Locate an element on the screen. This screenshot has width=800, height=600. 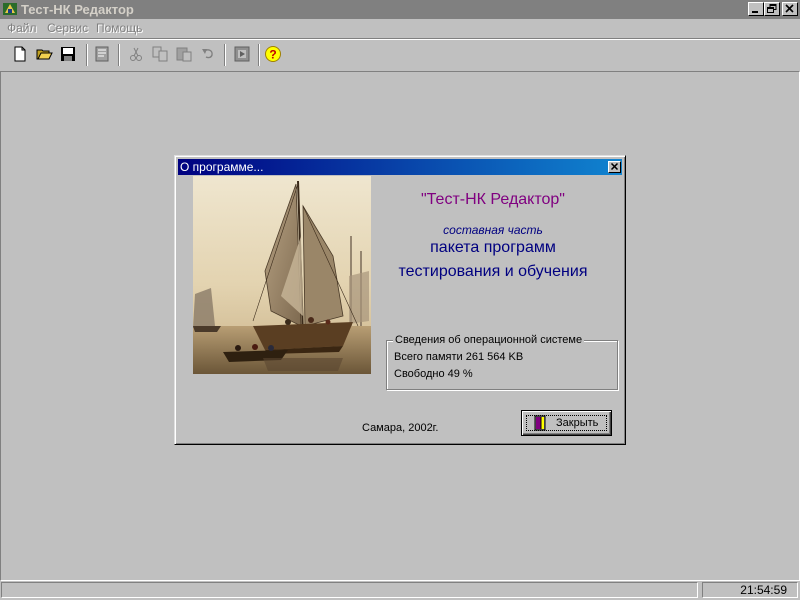
total-memory-label: Всего памяти 261 564 KB is located at coordinates (459, 357).